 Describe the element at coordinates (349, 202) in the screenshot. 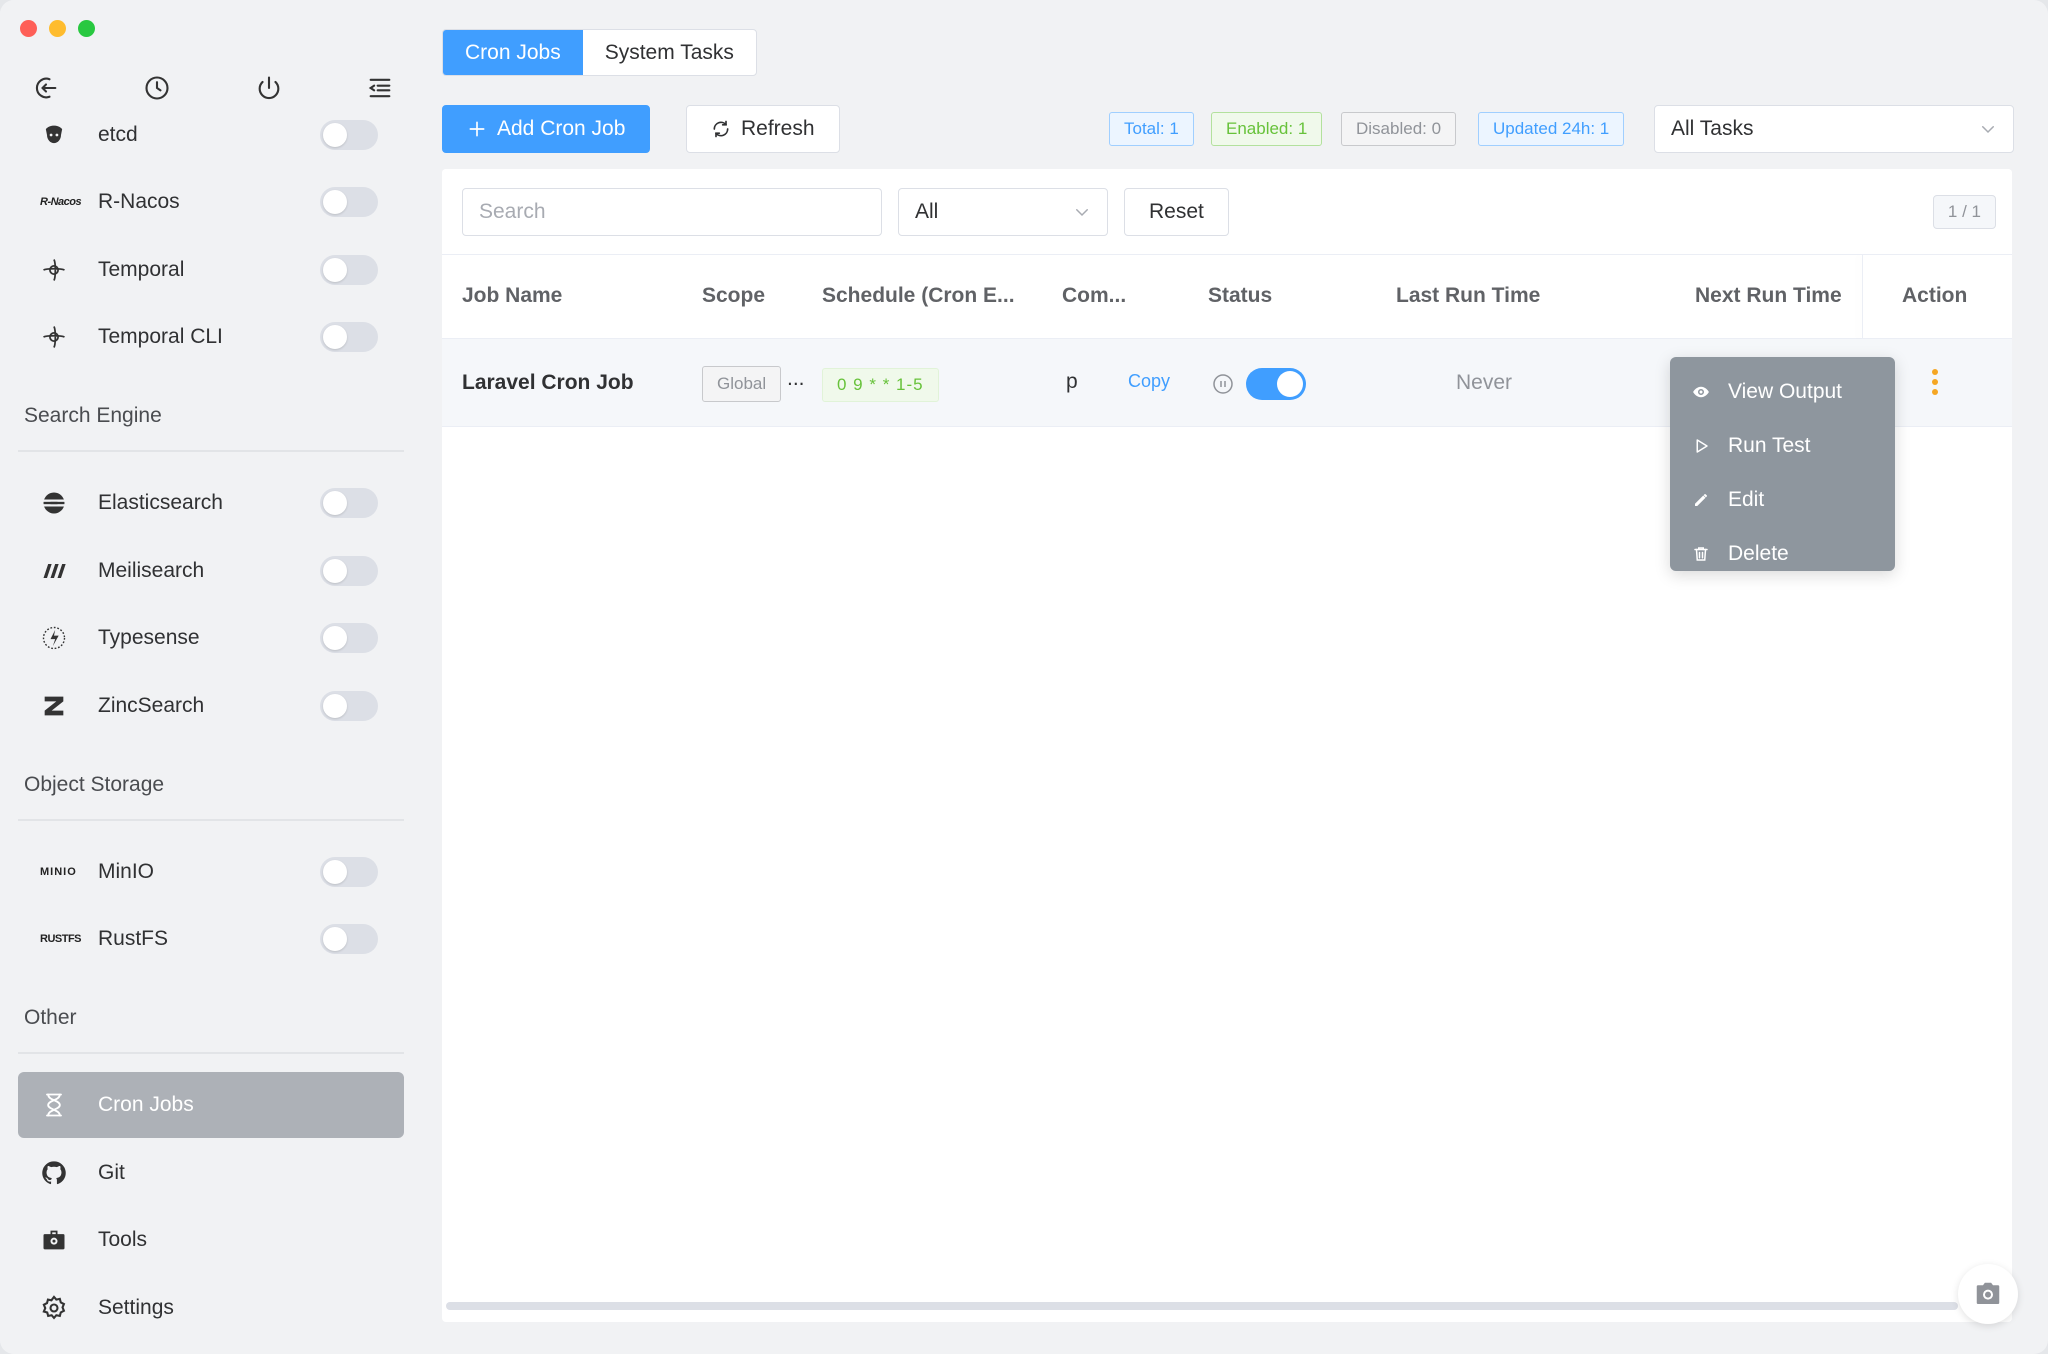

I see `r-nacos-toggle` at that location.